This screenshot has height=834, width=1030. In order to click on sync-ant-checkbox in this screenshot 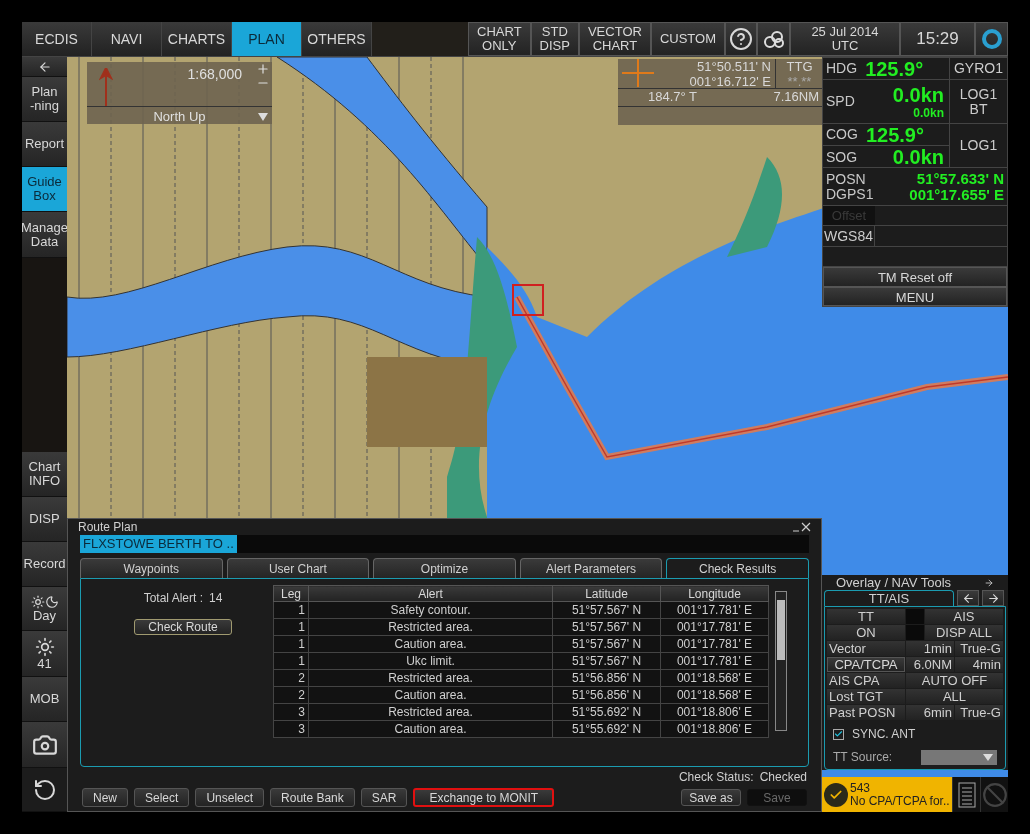, I will do `click(838, 734)`.